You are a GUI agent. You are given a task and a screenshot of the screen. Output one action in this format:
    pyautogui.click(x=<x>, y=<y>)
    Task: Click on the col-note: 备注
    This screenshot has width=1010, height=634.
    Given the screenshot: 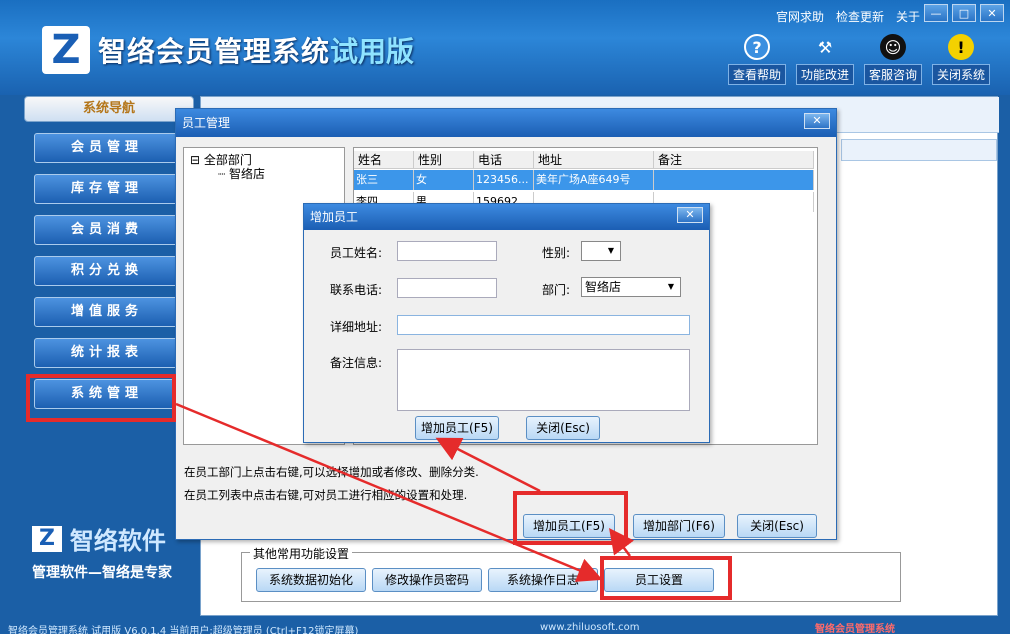 What is the action you would take?
    pyautogui.click(x=734, y=159)
    